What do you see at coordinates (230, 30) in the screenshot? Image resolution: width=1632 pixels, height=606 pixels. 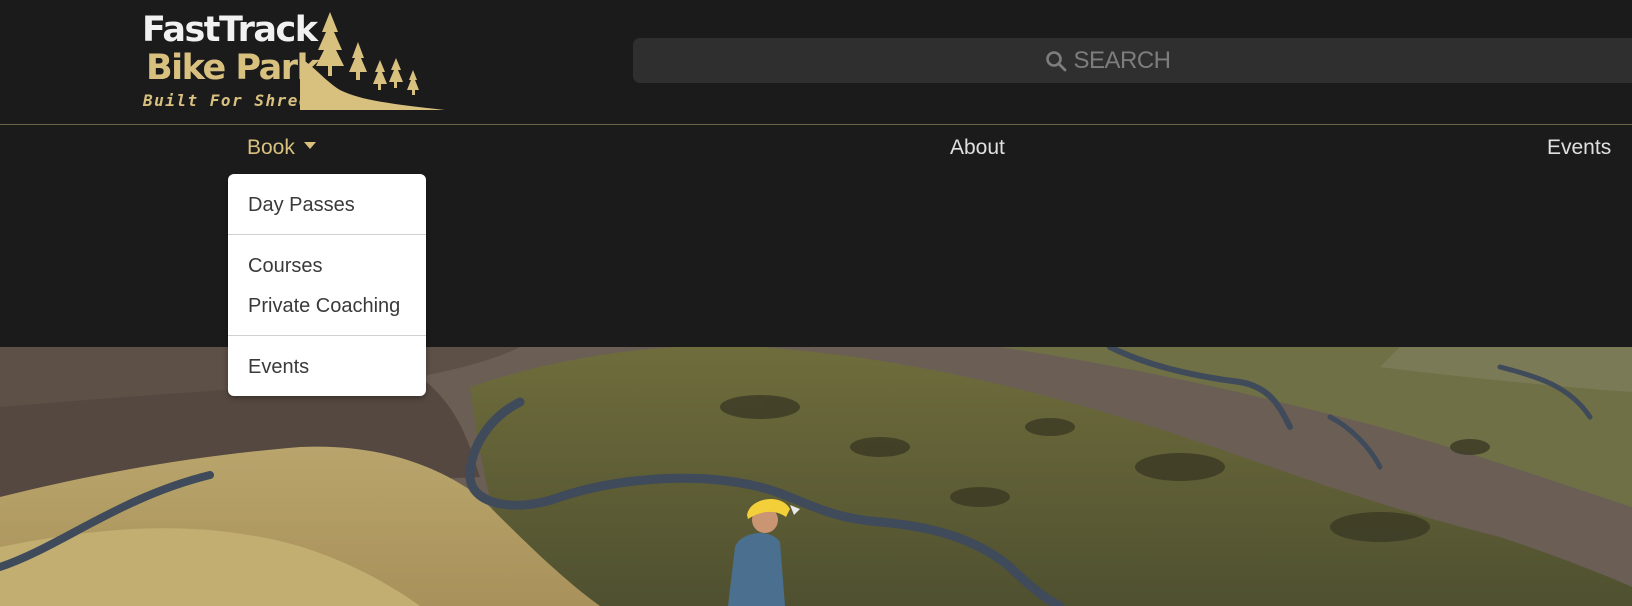 I see `logo-line-1: FastTrack` at bounding box center [230, 30].